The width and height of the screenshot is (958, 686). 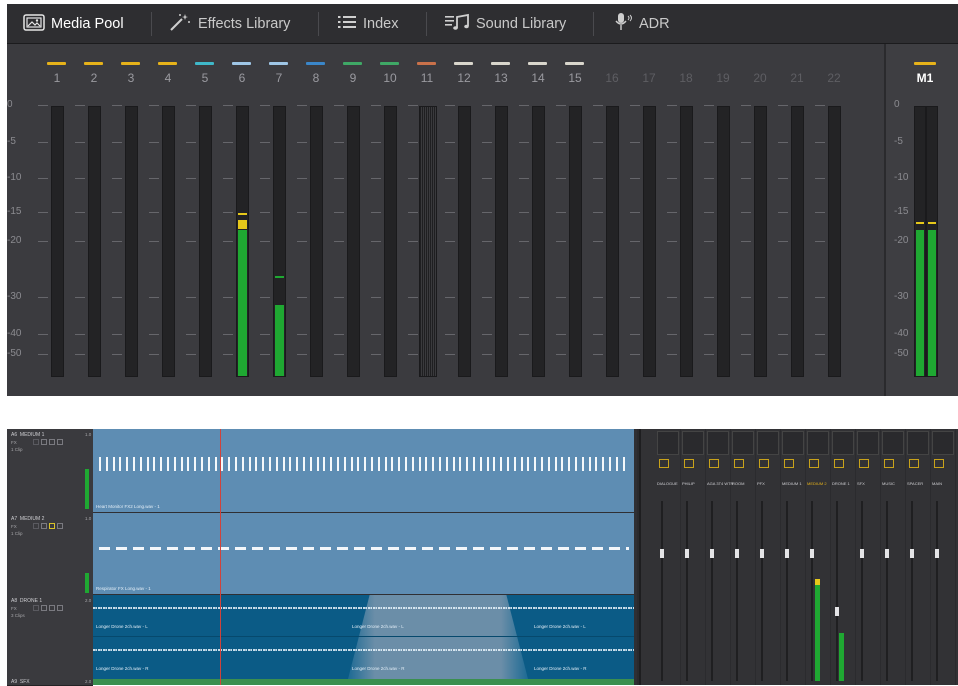 What do you see at coordinates (50, 637) in the screenshot?
I see `track-header: A8 DRONE 1 FX 3 Clips 2.0` at bounding box center [50, 637].